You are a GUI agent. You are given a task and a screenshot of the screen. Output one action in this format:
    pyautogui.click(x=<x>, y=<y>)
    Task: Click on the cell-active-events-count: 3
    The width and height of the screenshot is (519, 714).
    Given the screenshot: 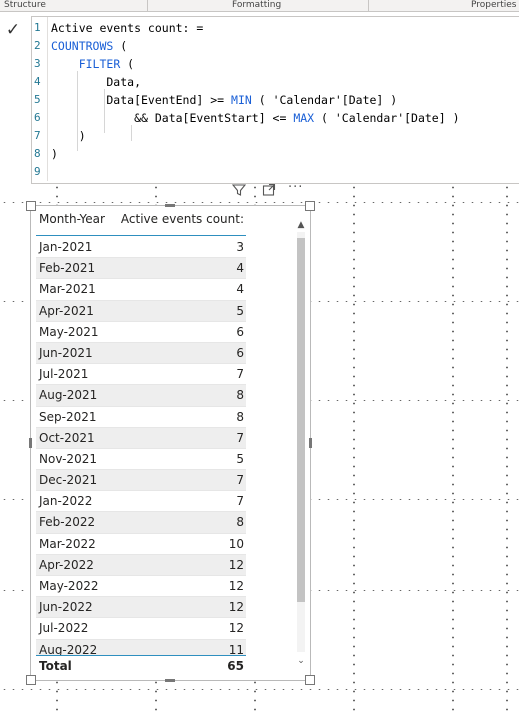 What is the action you would take?
    pyautogui.click(x=240, y=247)
    